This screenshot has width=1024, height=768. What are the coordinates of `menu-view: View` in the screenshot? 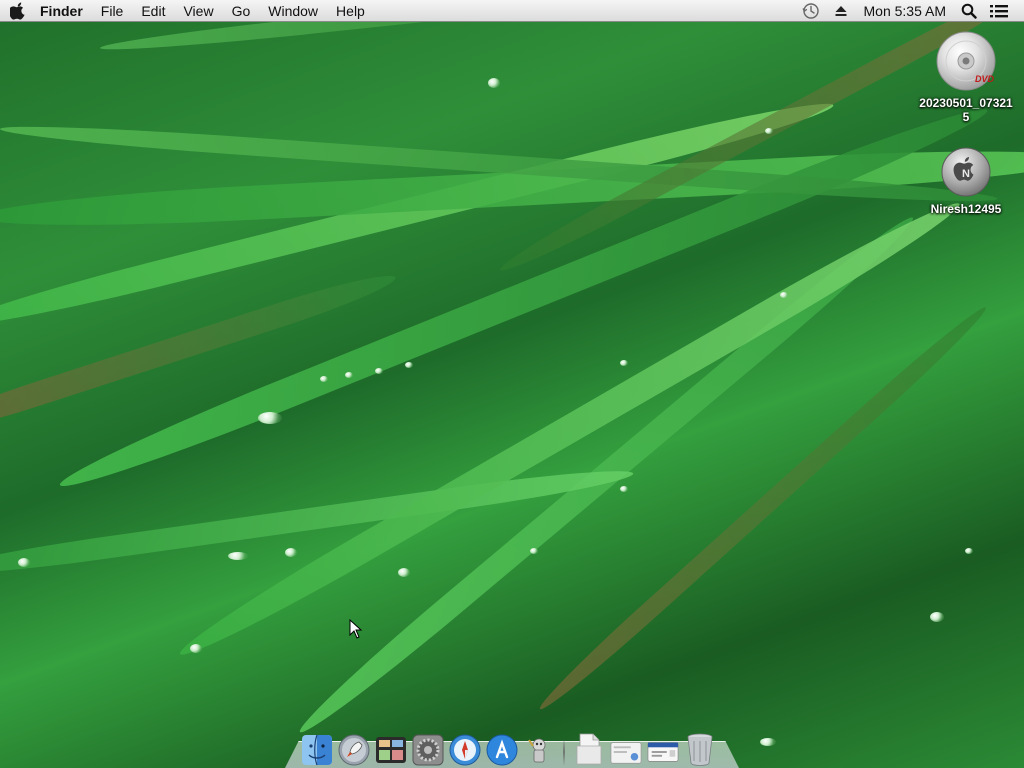 It's located at (198, 11).